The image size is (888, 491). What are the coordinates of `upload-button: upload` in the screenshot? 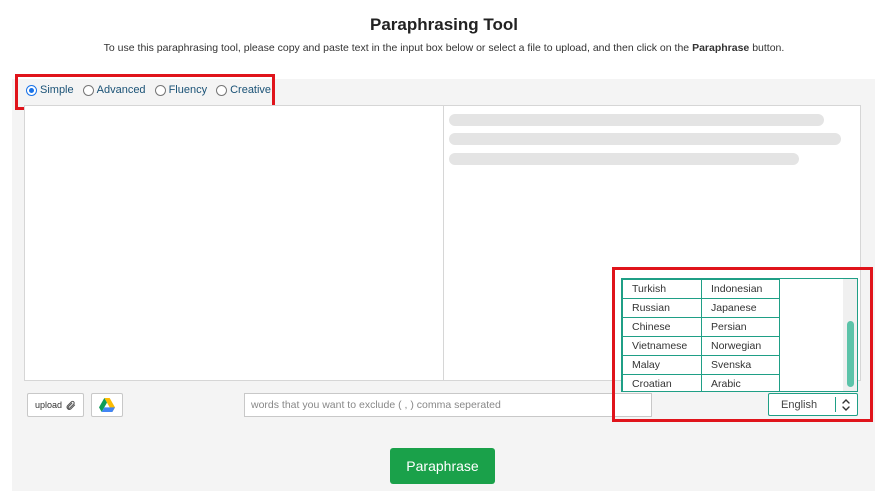 It's located at (55, 405).